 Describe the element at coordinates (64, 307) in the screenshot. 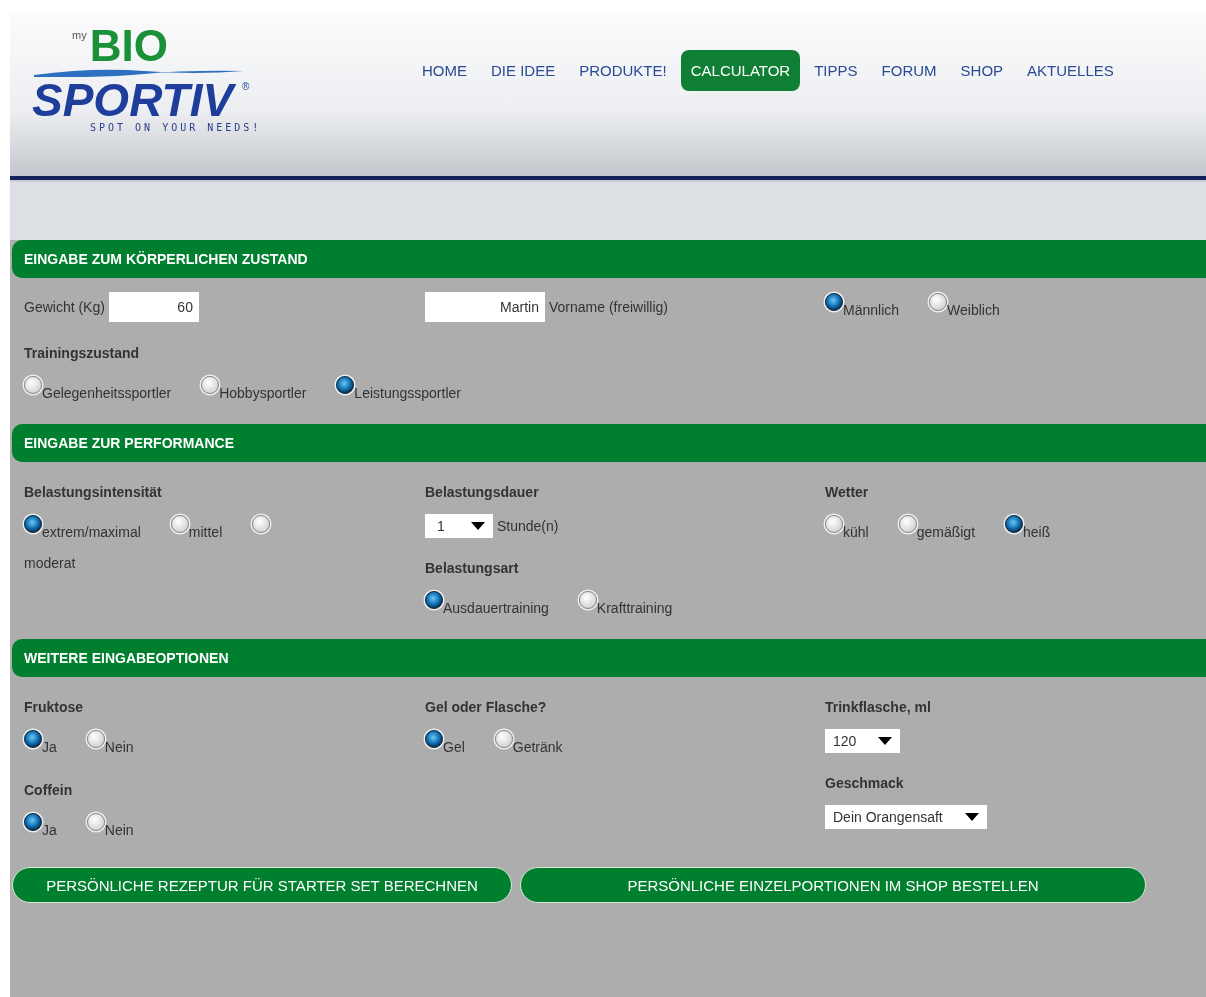

I see `field-label: Gewicht (Kg)` at that location.